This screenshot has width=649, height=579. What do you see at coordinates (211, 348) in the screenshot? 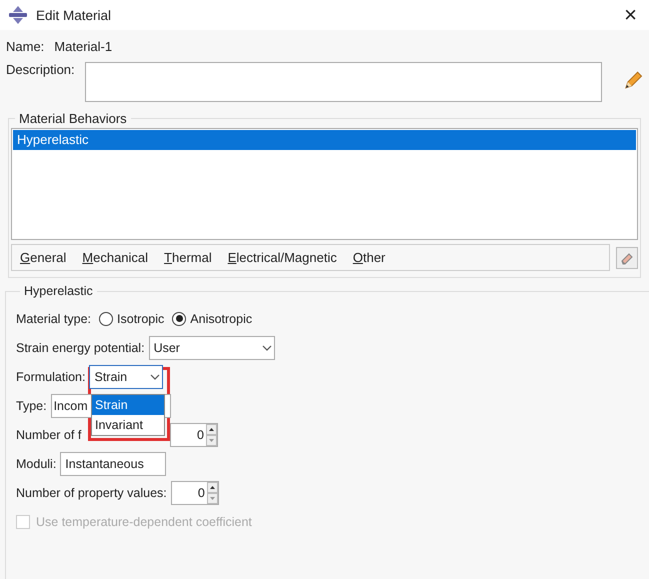
I see `dropdown: User` at bounding box center [211, 348].